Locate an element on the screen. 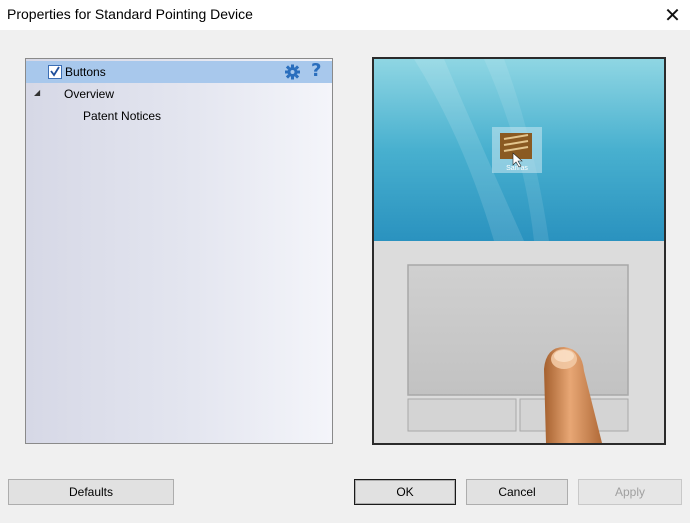 This screenshot has width=690, height=523. tree-item-patent-notices: Patent Notices is located at coordinates (179, 116).